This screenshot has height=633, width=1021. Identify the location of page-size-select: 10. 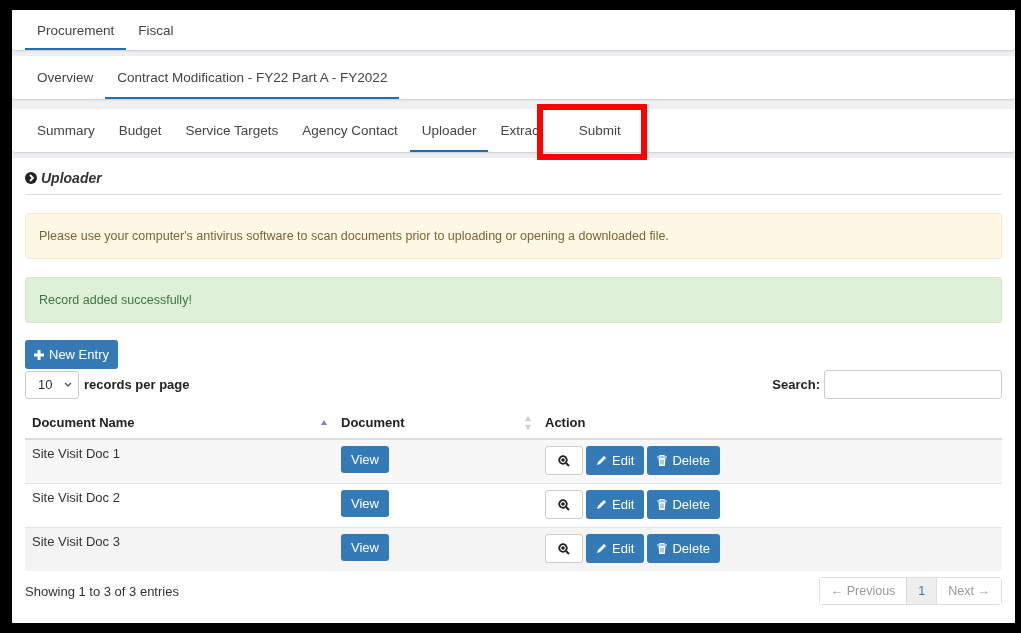
(52, 384).